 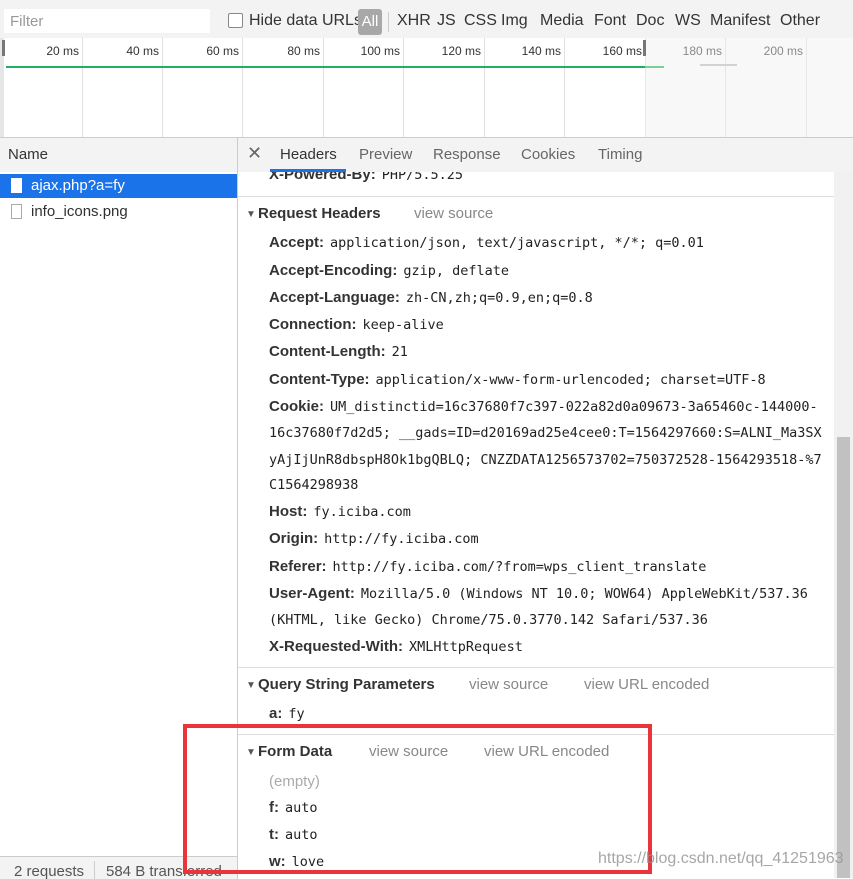 What do you see at coordinates (313, 324) in the screenshot?
I see `header-key: Connection:` at bounding box center [313, 324].